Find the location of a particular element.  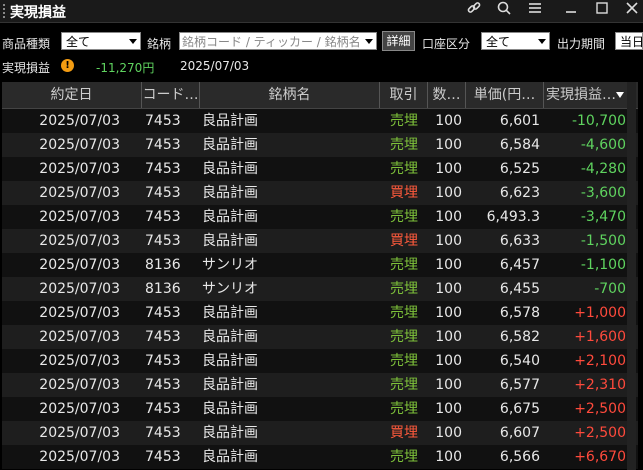

table-row: 2025/07/03 7453 良品計画 買埋 100 6,623 -3,600 is located at coordinates (320, 193).